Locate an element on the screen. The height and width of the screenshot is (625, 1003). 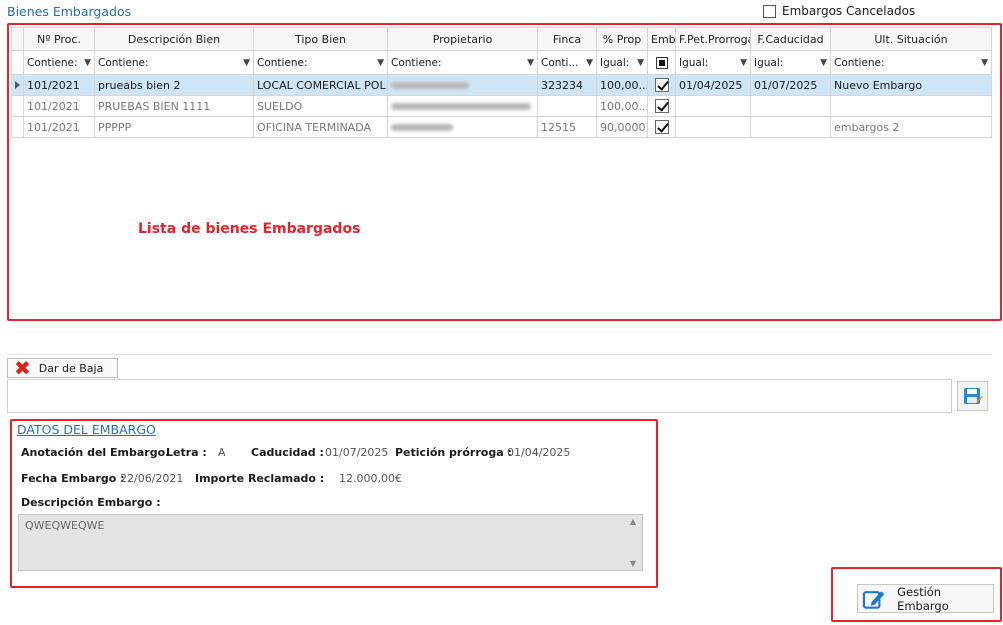
column-header-pet-prorroga: F.Pet.Prorroga is located at coordinates (713, 39).